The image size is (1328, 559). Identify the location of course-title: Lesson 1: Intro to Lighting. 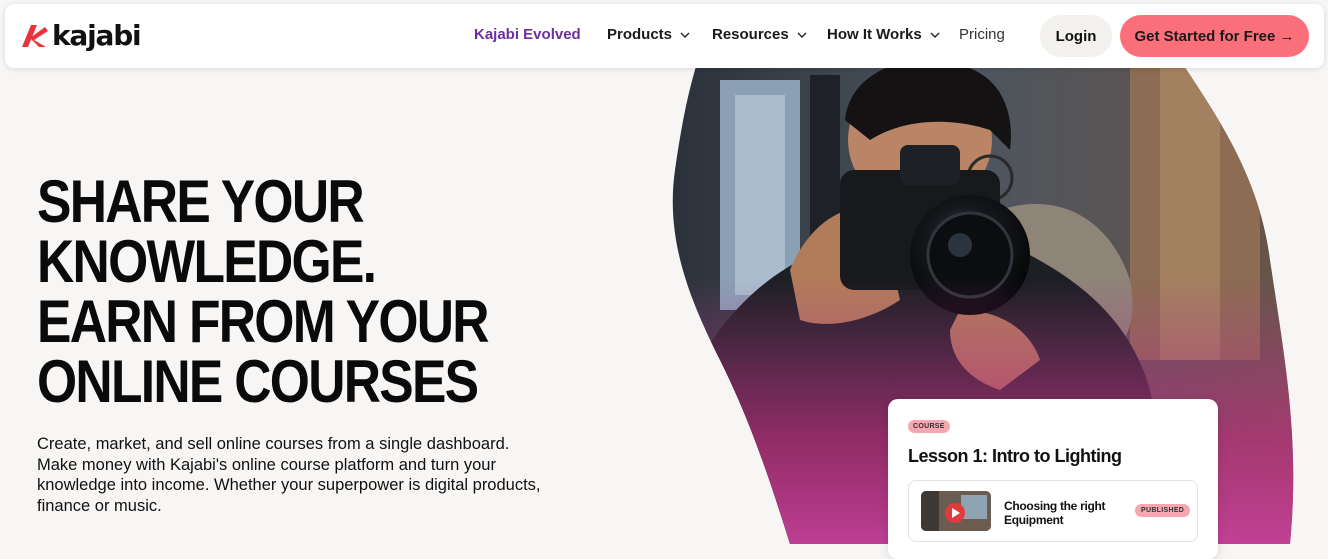
(1015, 456).